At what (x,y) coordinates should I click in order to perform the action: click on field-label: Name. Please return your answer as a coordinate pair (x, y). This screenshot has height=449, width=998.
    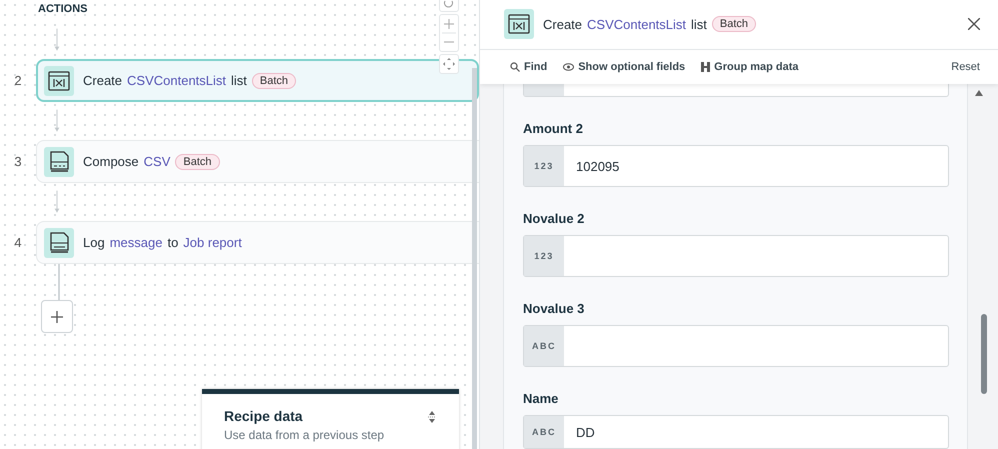
    Looking at the image, I should click on (541, 399).